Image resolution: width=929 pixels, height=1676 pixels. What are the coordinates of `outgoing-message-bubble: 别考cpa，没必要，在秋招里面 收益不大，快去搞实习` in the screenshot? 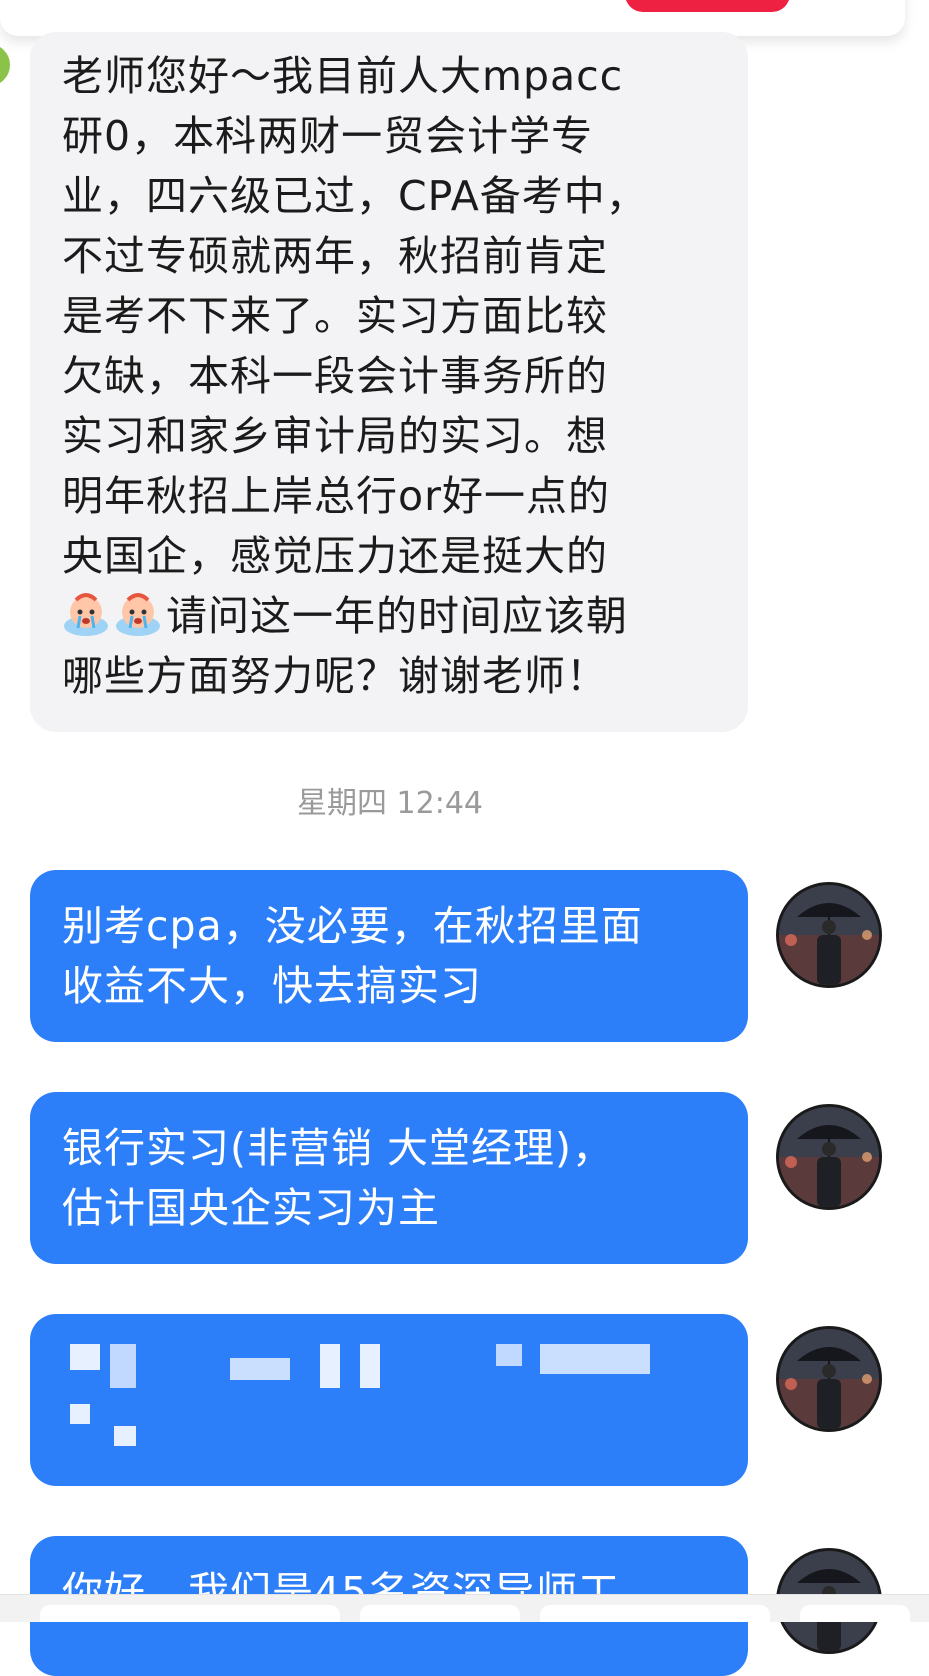 It's located at (389, 956).